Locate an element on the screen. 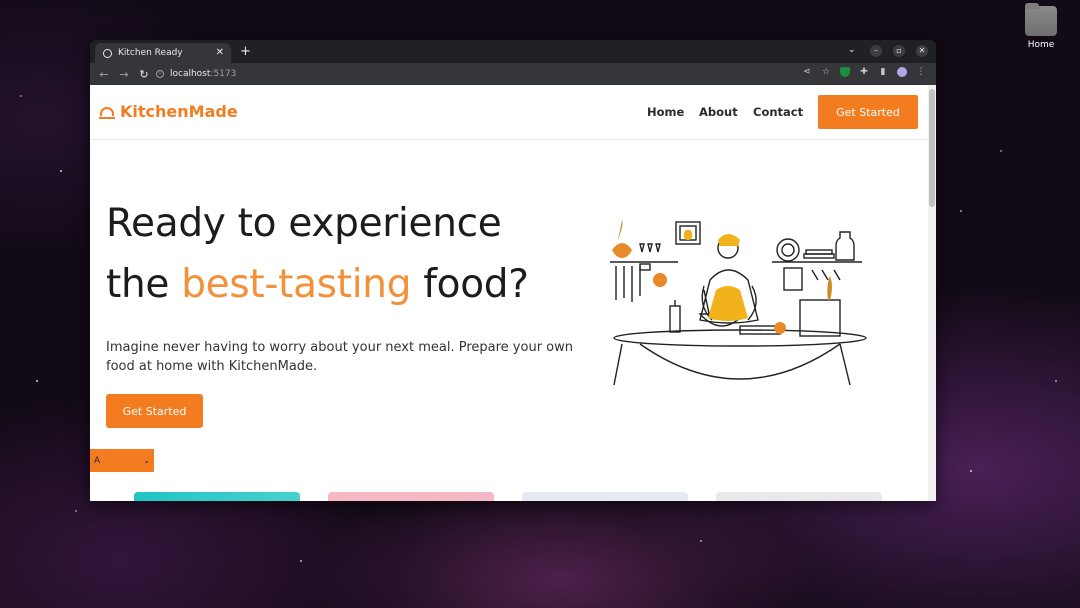 The height and width of the screenshot is (608, 1080). bookmark-star-icon: ☆ is located at coordinates (826, 72).